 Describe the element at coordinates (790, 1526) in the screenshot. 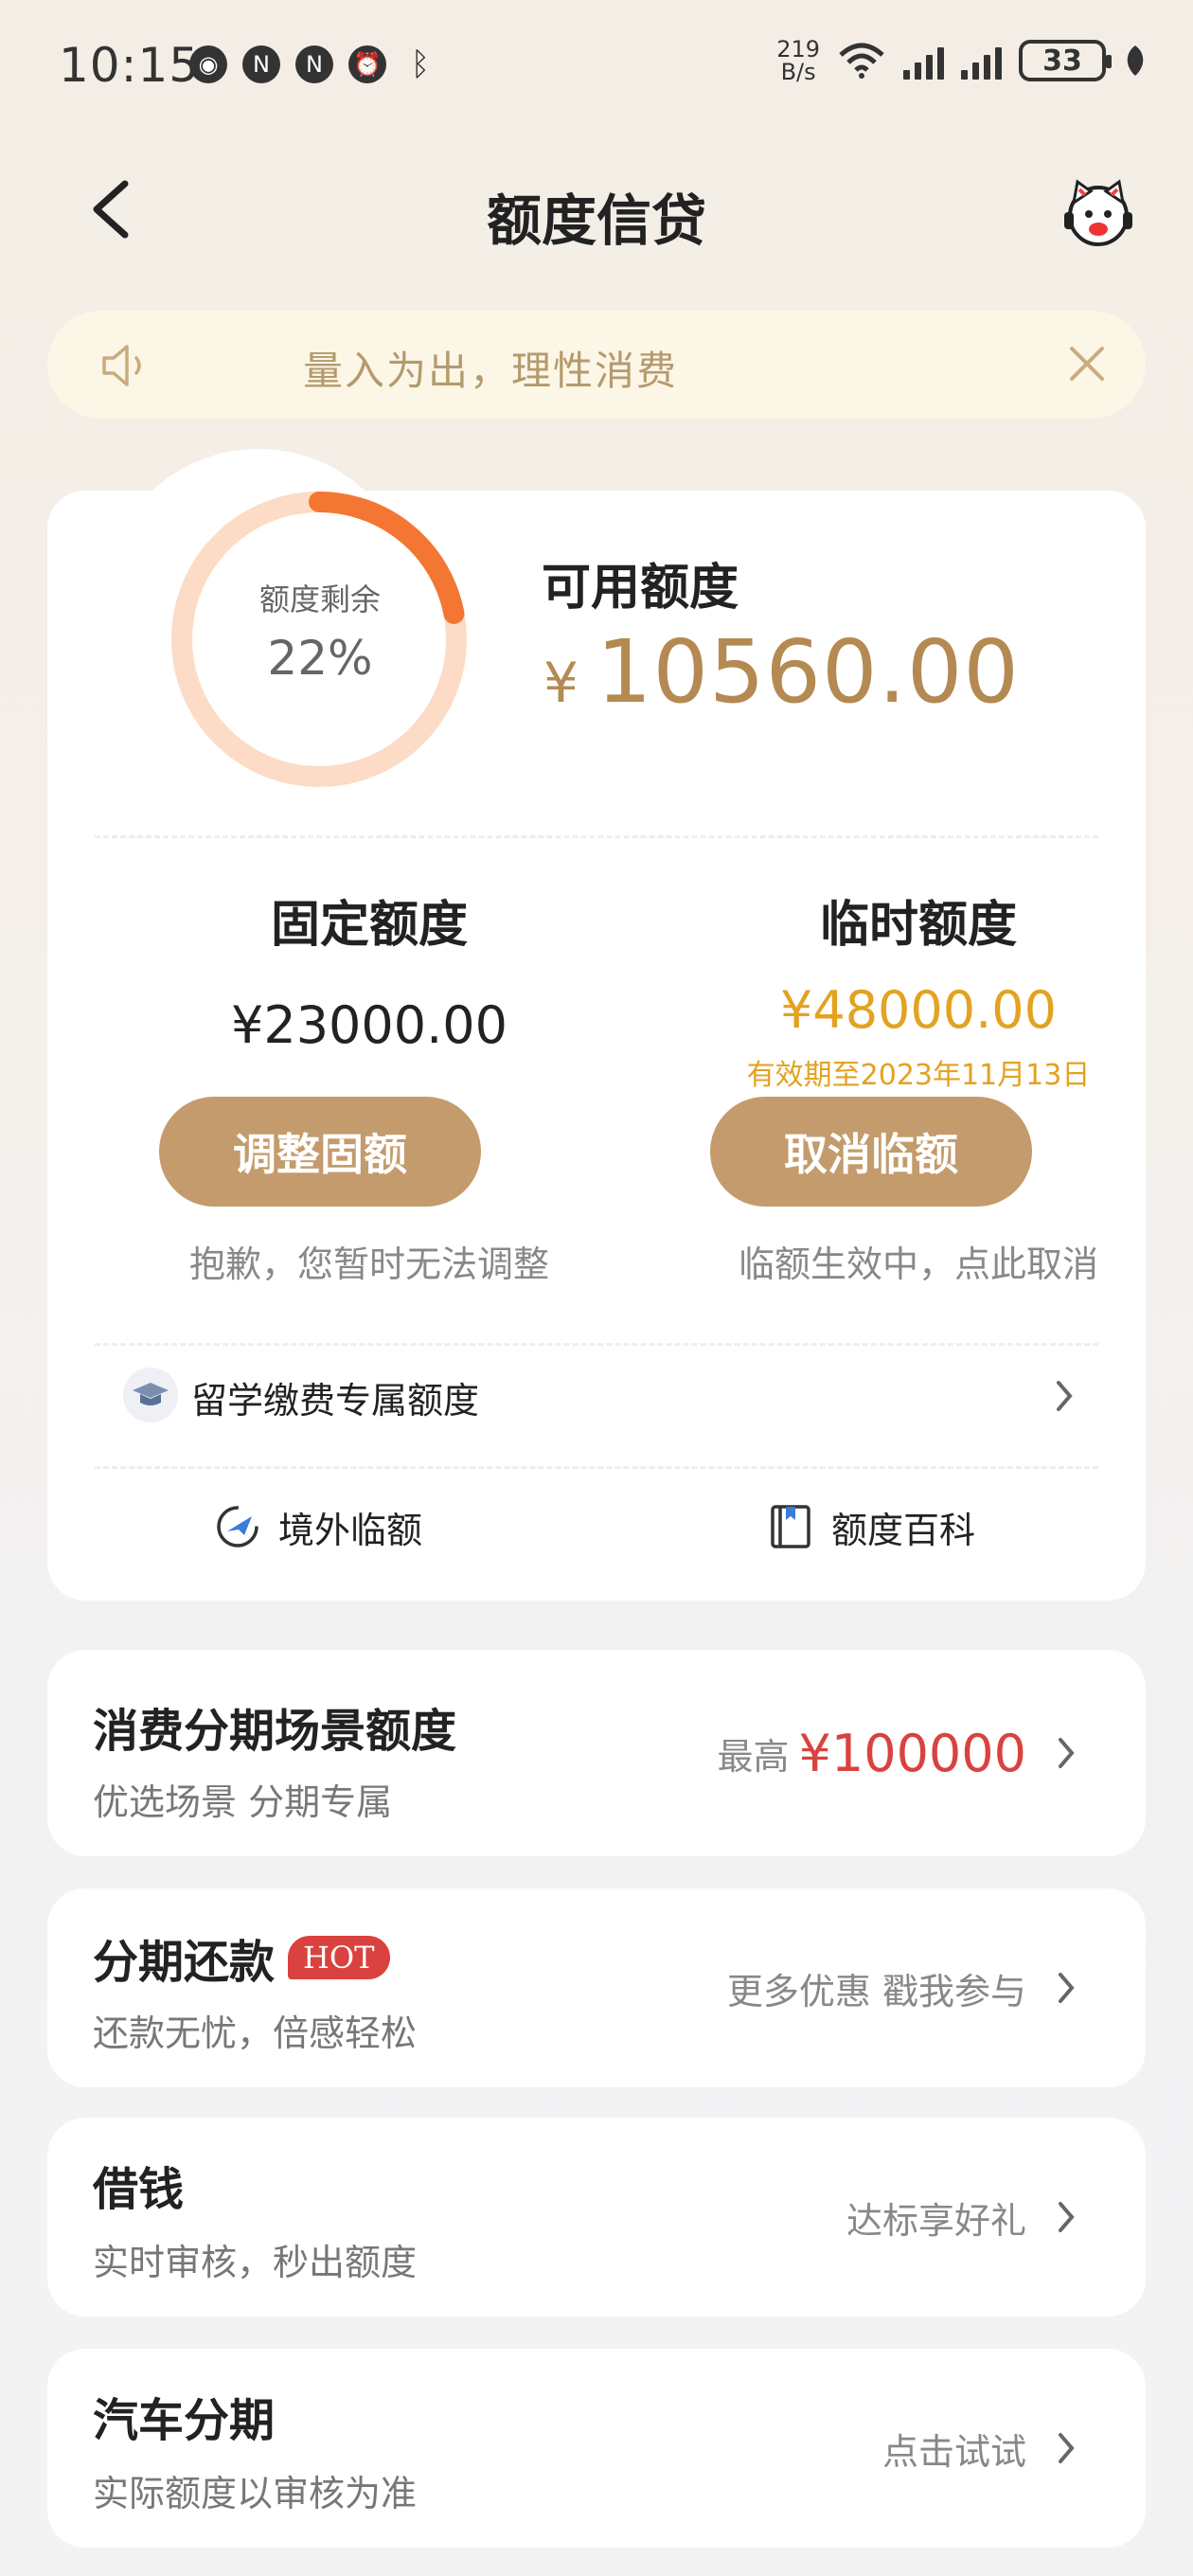

I see `book-icon` at that location.